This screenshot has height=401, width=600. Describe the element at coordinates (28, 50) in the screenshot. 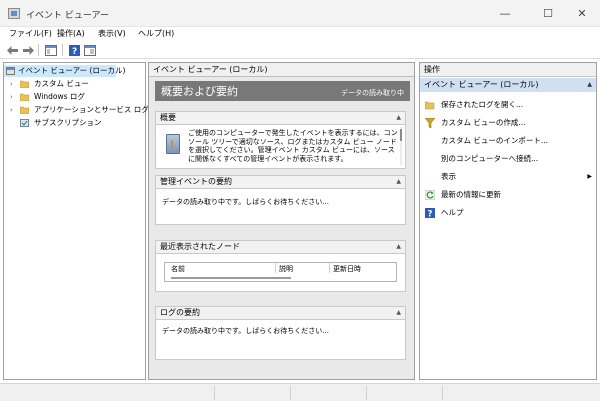

I see `forward-arrow-icon` at that location.